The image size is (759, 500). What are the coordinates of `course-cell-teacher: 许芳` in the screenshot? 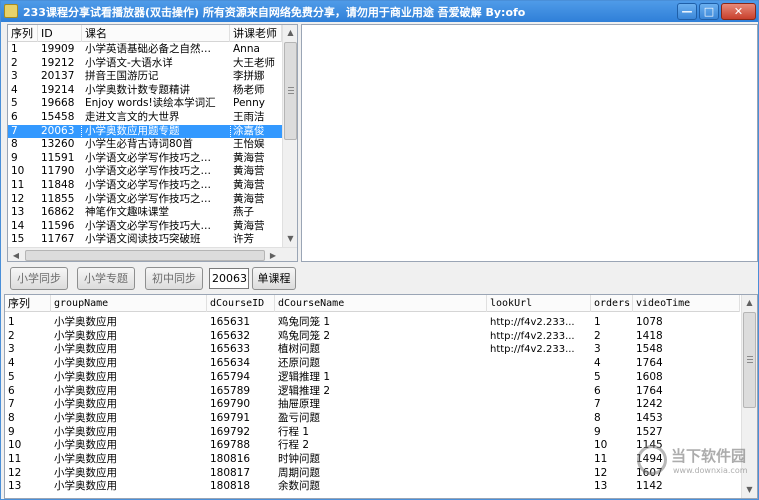 It's located at (243, 239).